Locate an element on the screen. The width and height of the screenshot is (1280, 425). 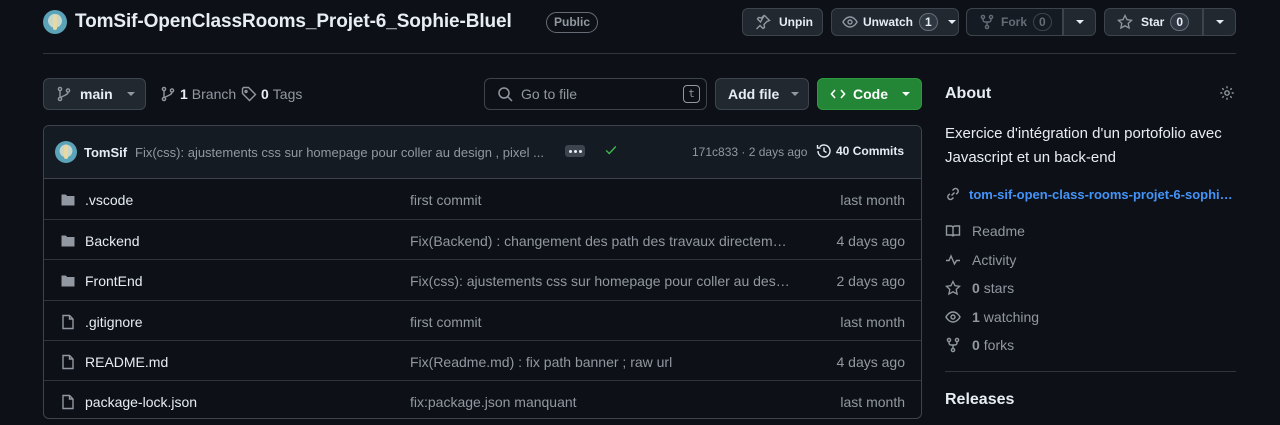
folder-icon is located at coordinates (68, 281).